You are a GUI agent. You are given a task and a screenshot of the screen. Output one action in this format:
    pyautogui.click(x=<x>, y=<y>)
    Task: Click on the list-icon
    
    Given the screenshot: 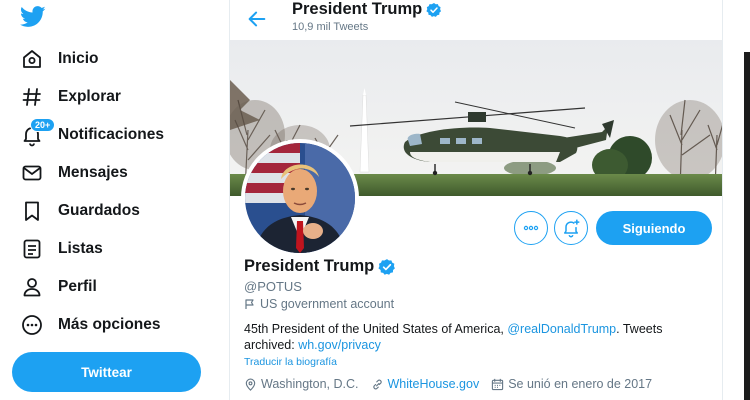 What is the action you would take?
    pyautogui.click(x=32, y=249)
    